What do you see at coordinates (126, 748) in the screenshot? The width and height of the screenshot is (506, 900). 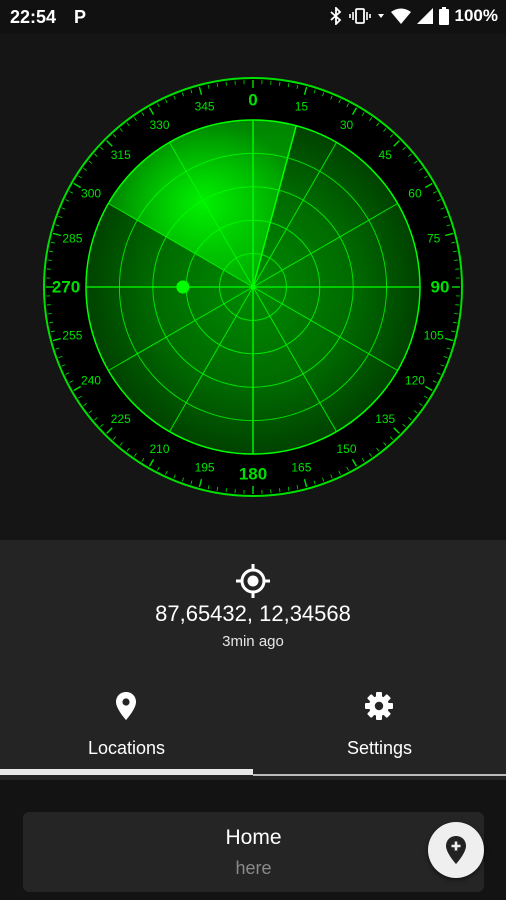 I see `tab-locations-label: Locations` at bounding box center [126, 748].